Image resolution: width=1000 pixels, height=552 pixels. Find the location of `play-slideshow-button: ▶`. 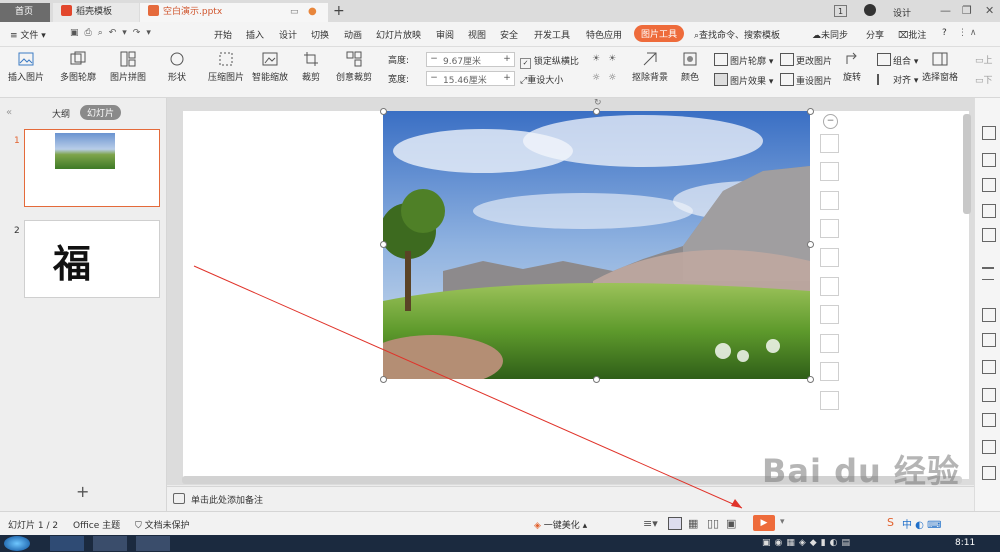

play-slideshow-button: ▶ is located at coordinates (764, 523).